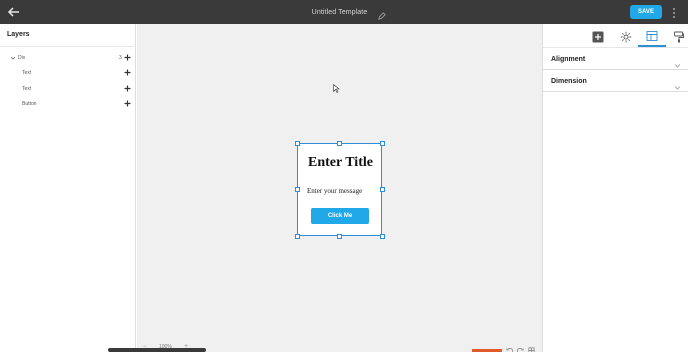 The image size is (688, 352). What do you see at coordinates (520, 346) in the screenshot?
I see `redo-icon` at bounding box center [520, 346].